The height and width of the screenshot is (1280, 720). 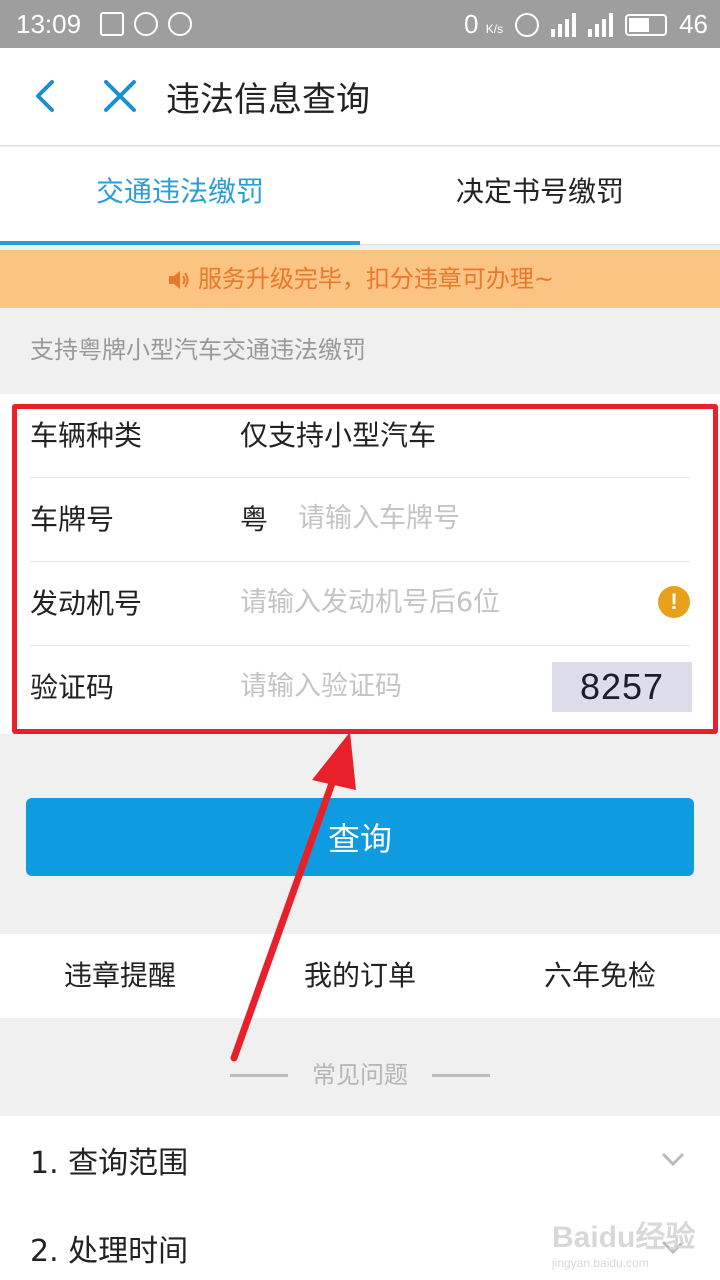 What do you see at coordinates (673, 1159) in the screenshot?
I see `chevron-down-icon` at bounding box center [673, 1159].